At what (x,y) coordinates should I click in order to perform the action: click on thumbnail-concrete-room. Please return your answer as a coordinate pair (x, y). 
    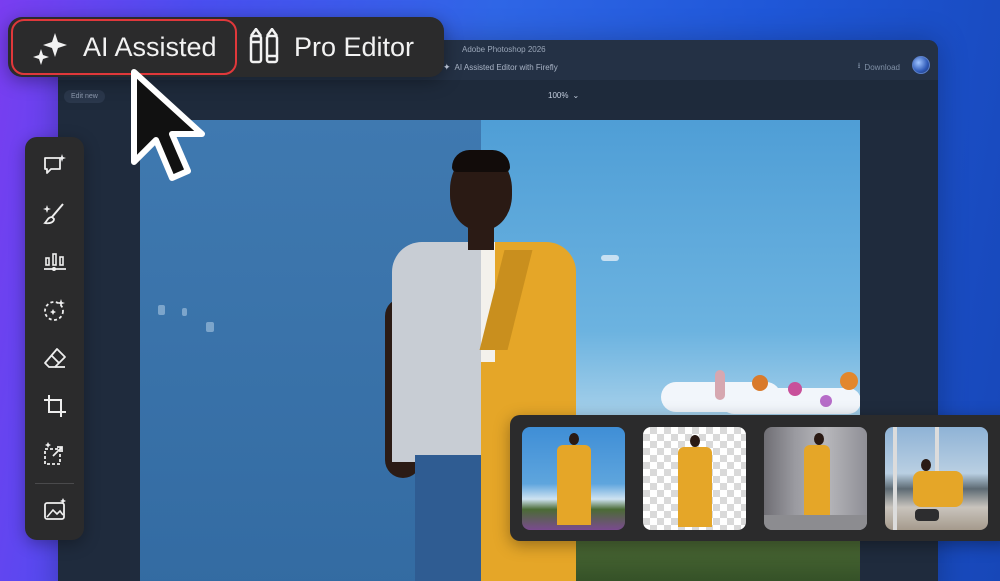
    Looking at the image, I should click on (815, 478).